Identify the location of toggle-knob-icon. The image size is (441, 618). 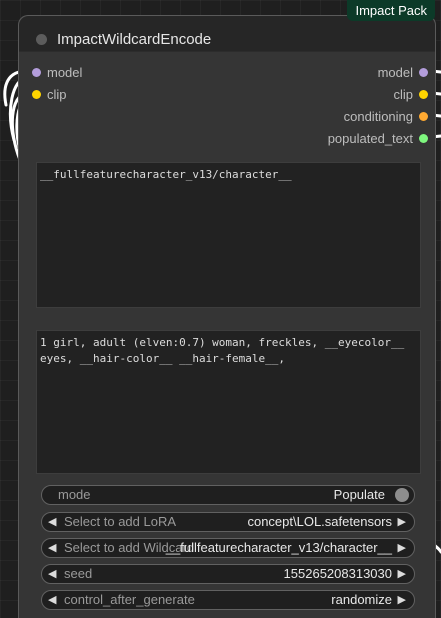
(402, 495).